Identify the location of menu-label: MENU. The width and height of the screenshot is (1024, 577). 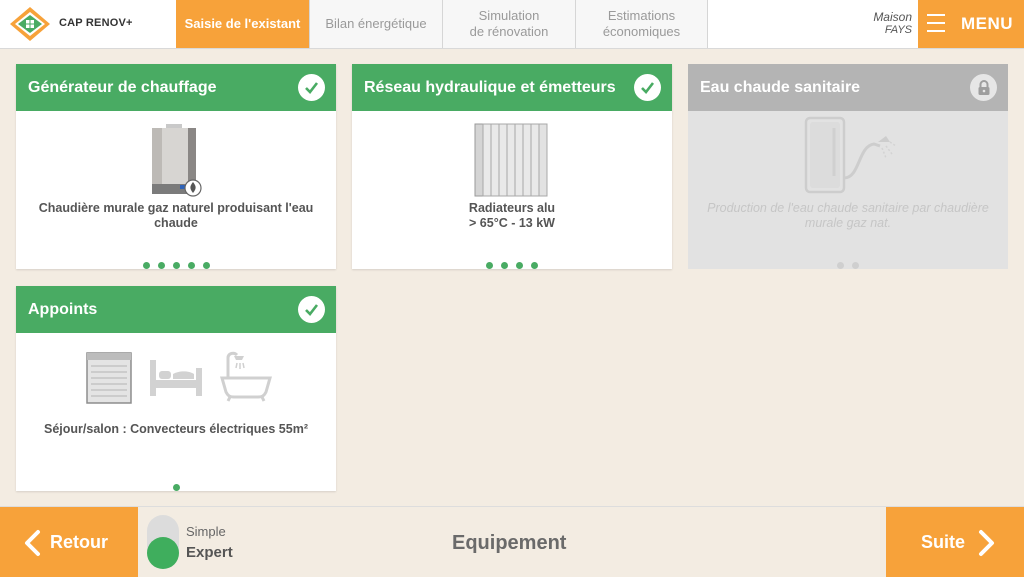
(987, 23).